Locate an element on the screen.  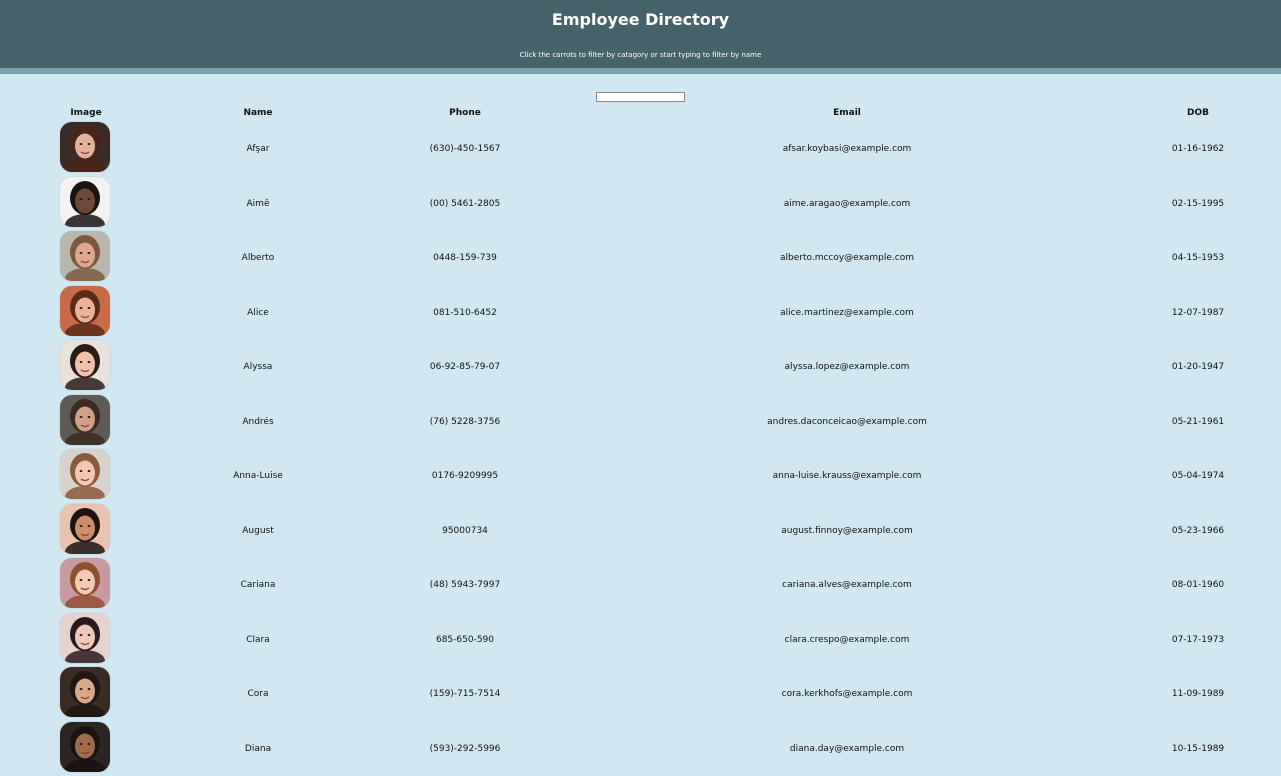
employee-dob: 07-17-1973 is located at coordinates (1198, 640).